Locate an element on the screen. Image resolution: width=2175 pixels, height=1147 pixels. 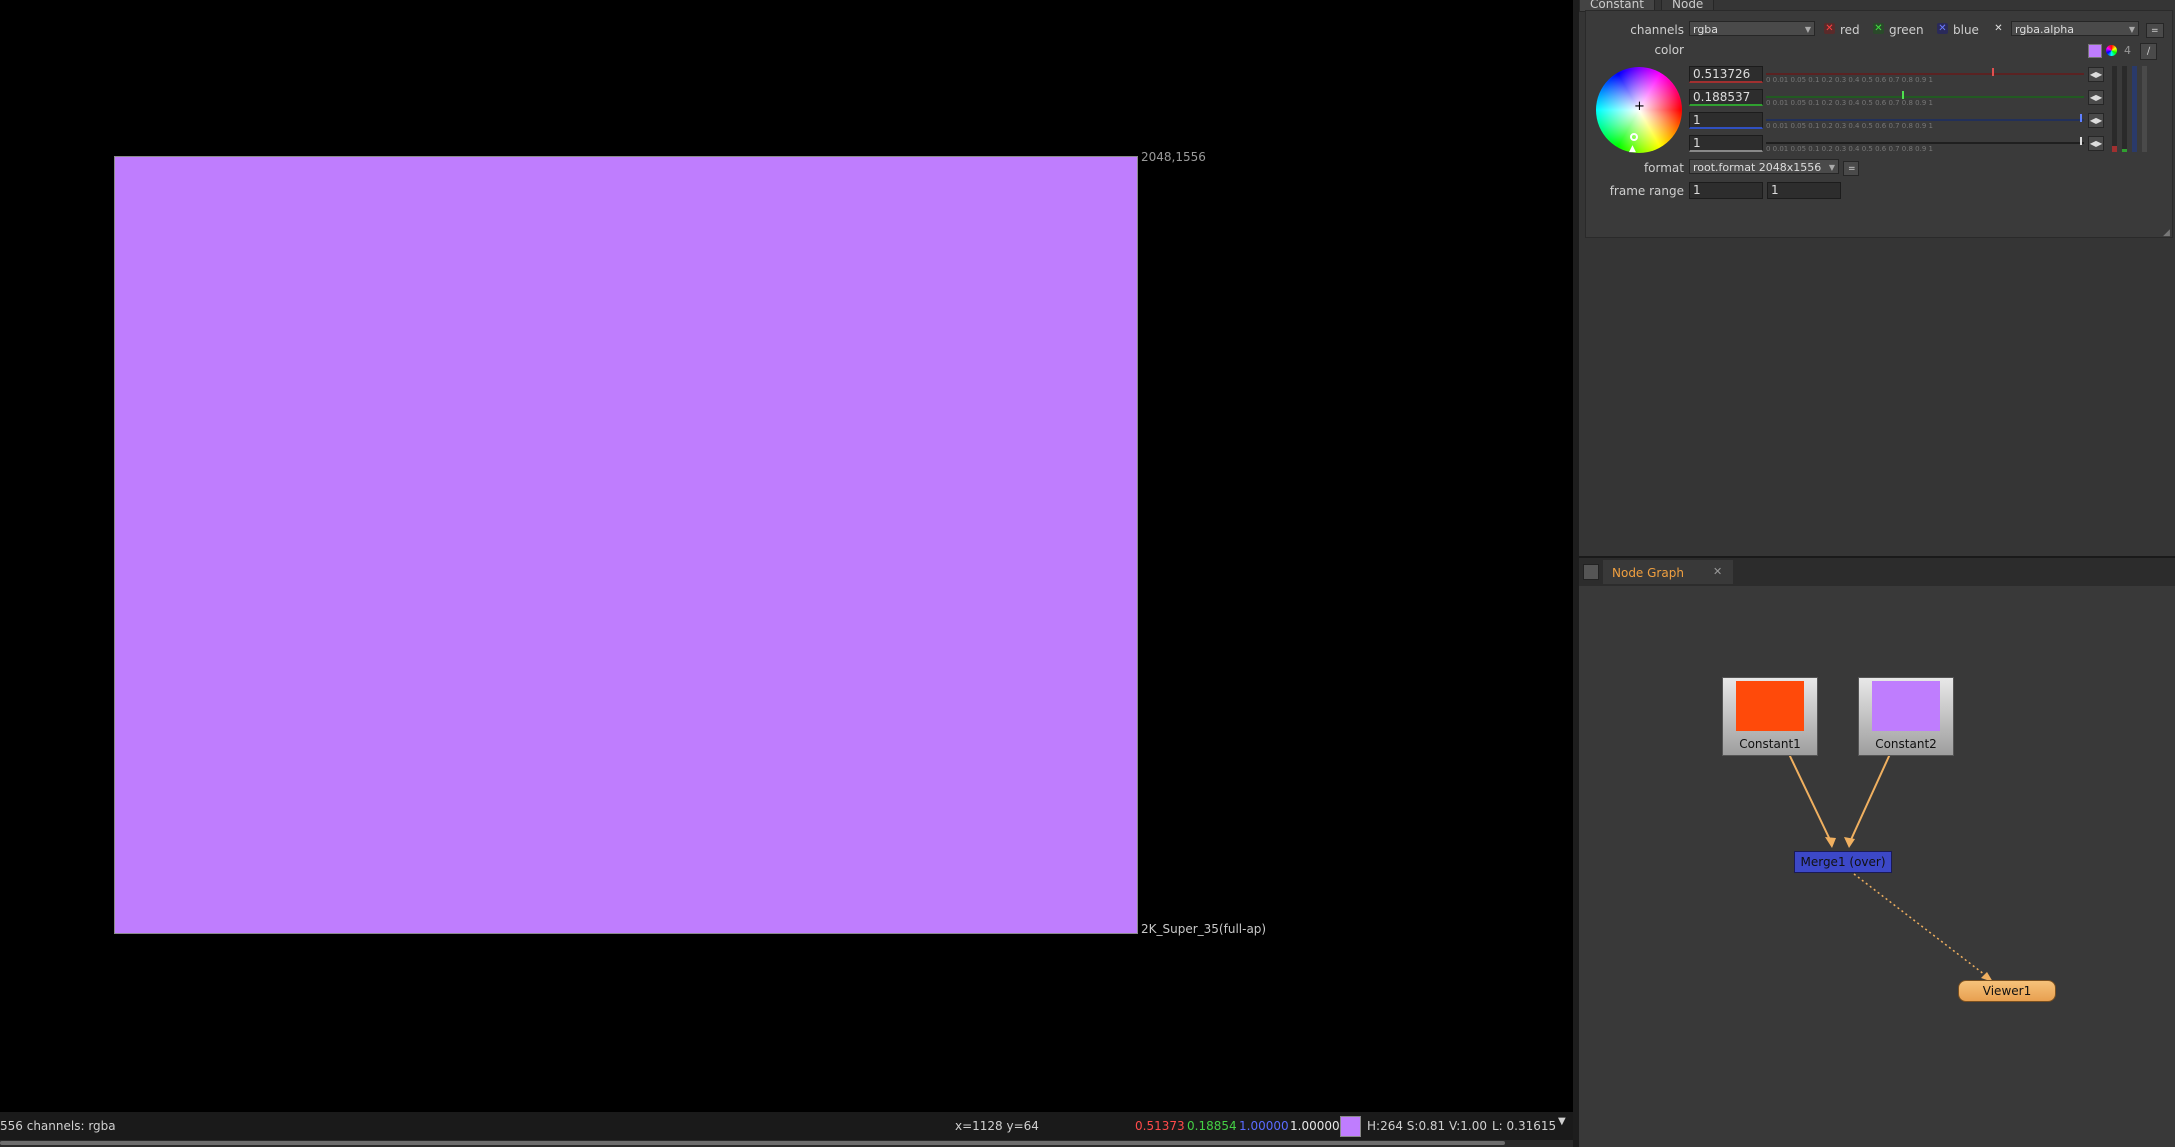
color-wheel-toggle-icon is located at coordinates (2111, 50).